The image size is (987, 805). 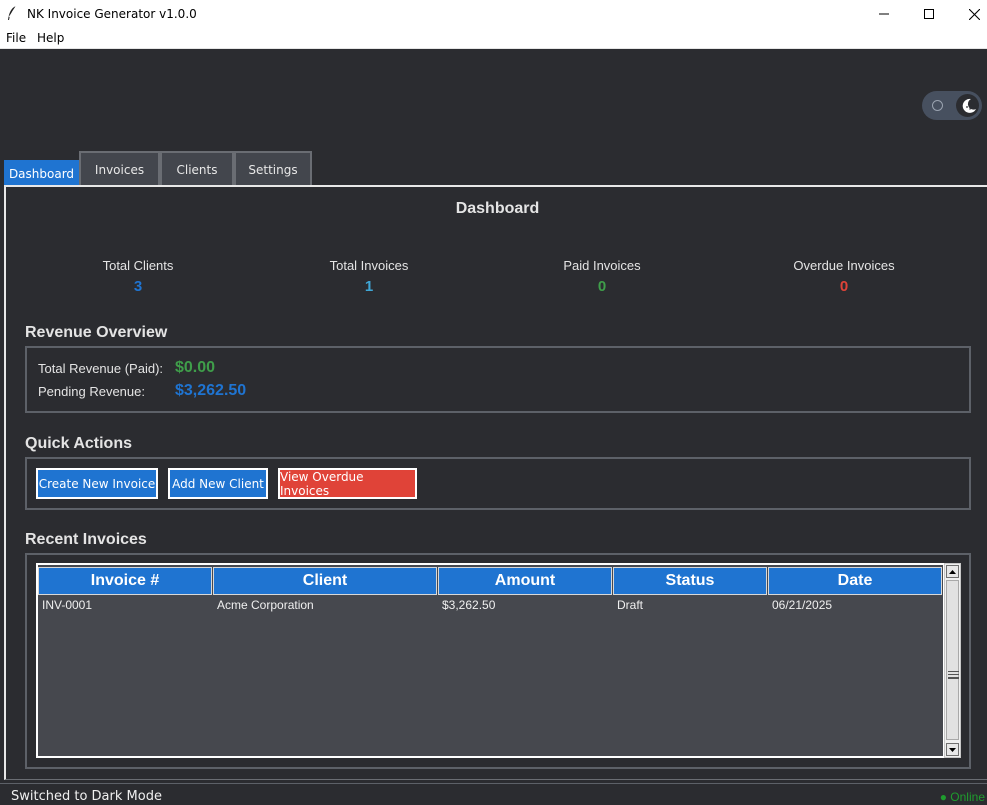 I want to click on maximize-button, so click(x=929, y=14).